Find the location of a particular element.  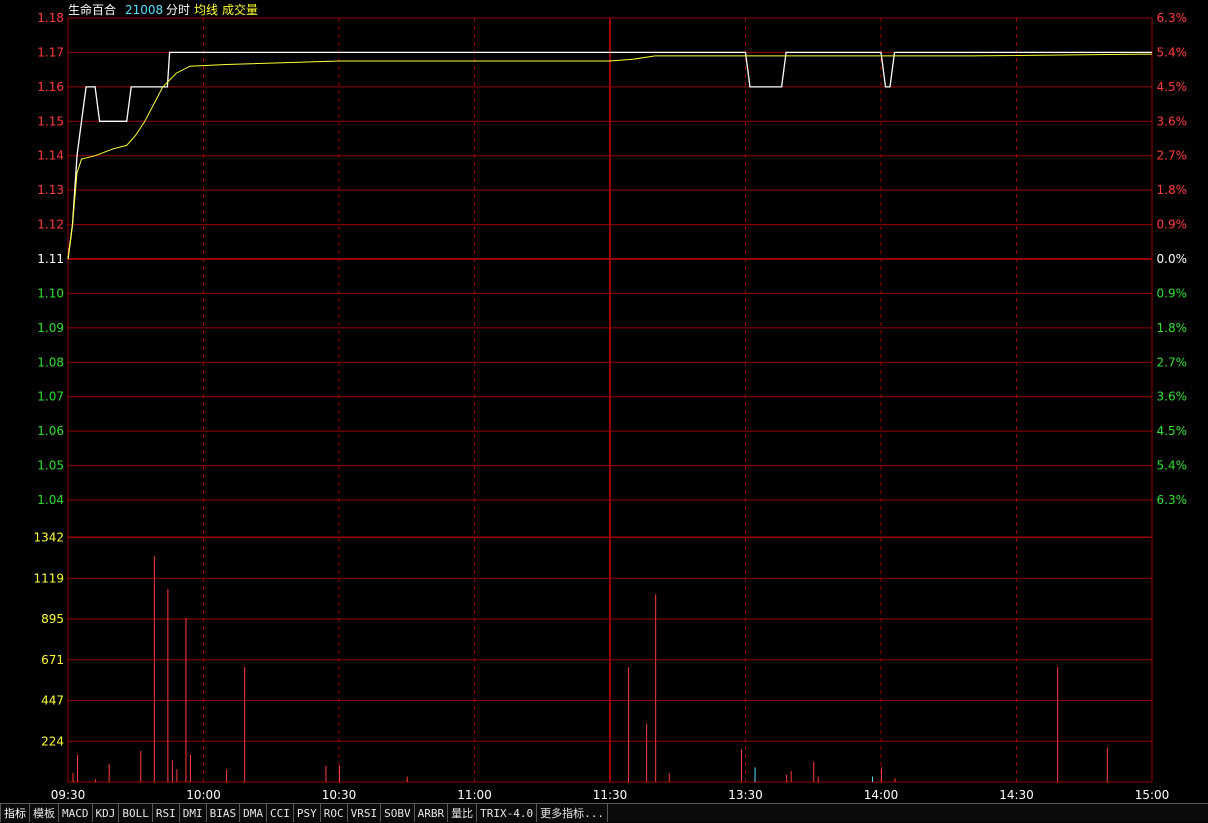

time-tick-label: 11:00 is located at coordinates (474, 795).